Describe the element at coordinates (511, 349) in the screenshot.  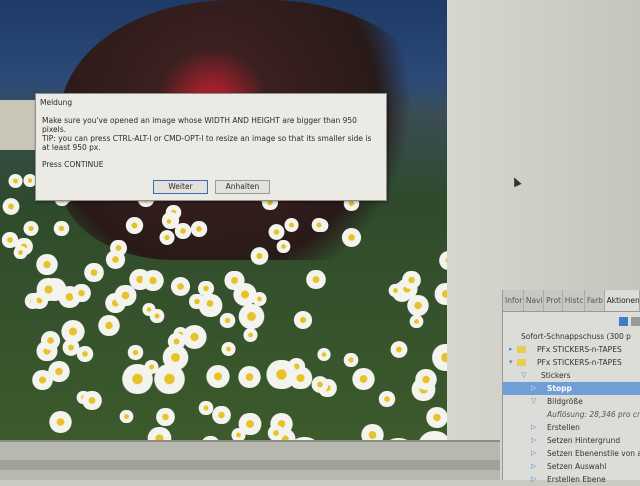
I see `collapsed-arrow-icon: ▸` at that location.